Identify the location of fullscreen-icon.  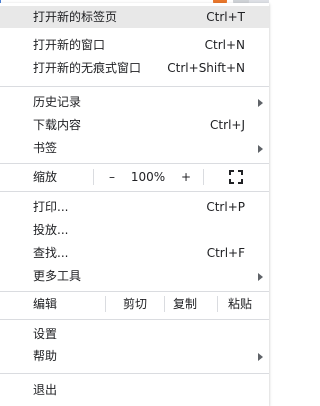
(236, 177).